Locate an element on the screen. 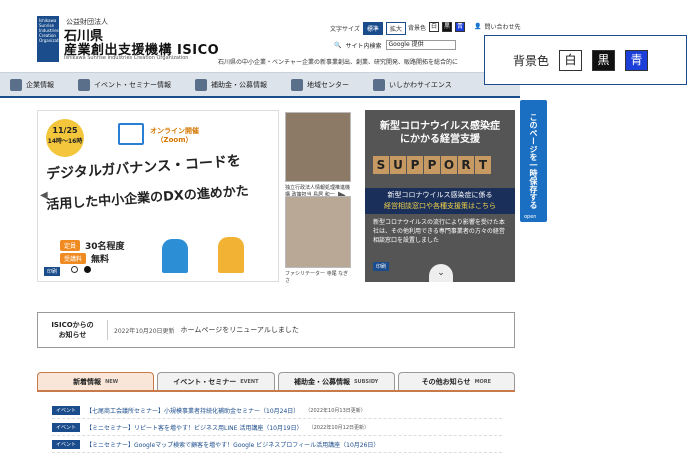 This screenshot has width=690, height=456. covid-title-line1: 新型コロナウイルス感染症 is located at coordinates (440, 126).